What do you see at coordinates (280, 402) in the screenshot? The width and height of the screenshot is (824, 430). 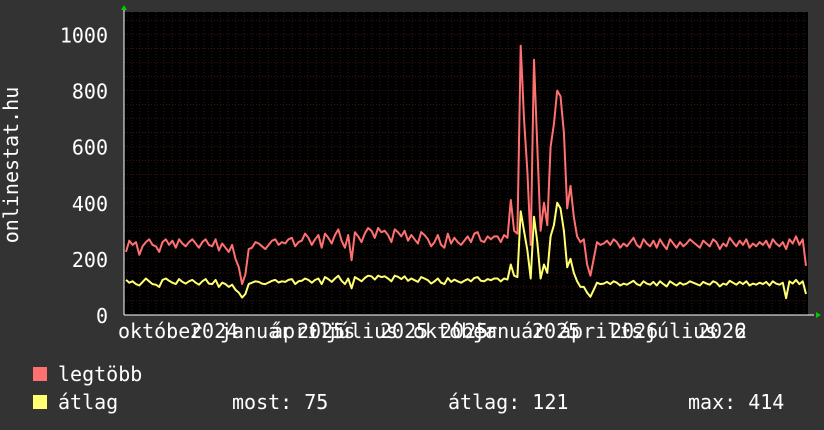 I see `stat-current: most: 75` at bounding box center [280, 402].